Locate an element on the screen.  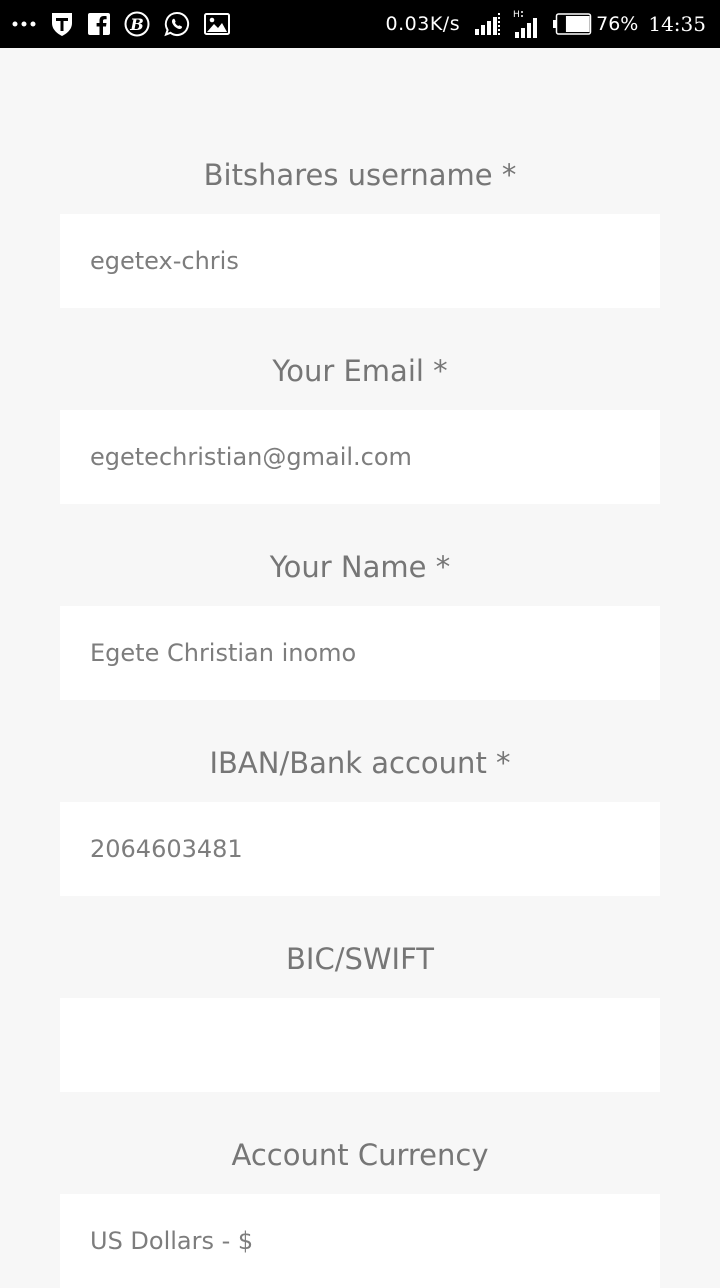
clock: 14:35 is located at coordinates (677, 24).